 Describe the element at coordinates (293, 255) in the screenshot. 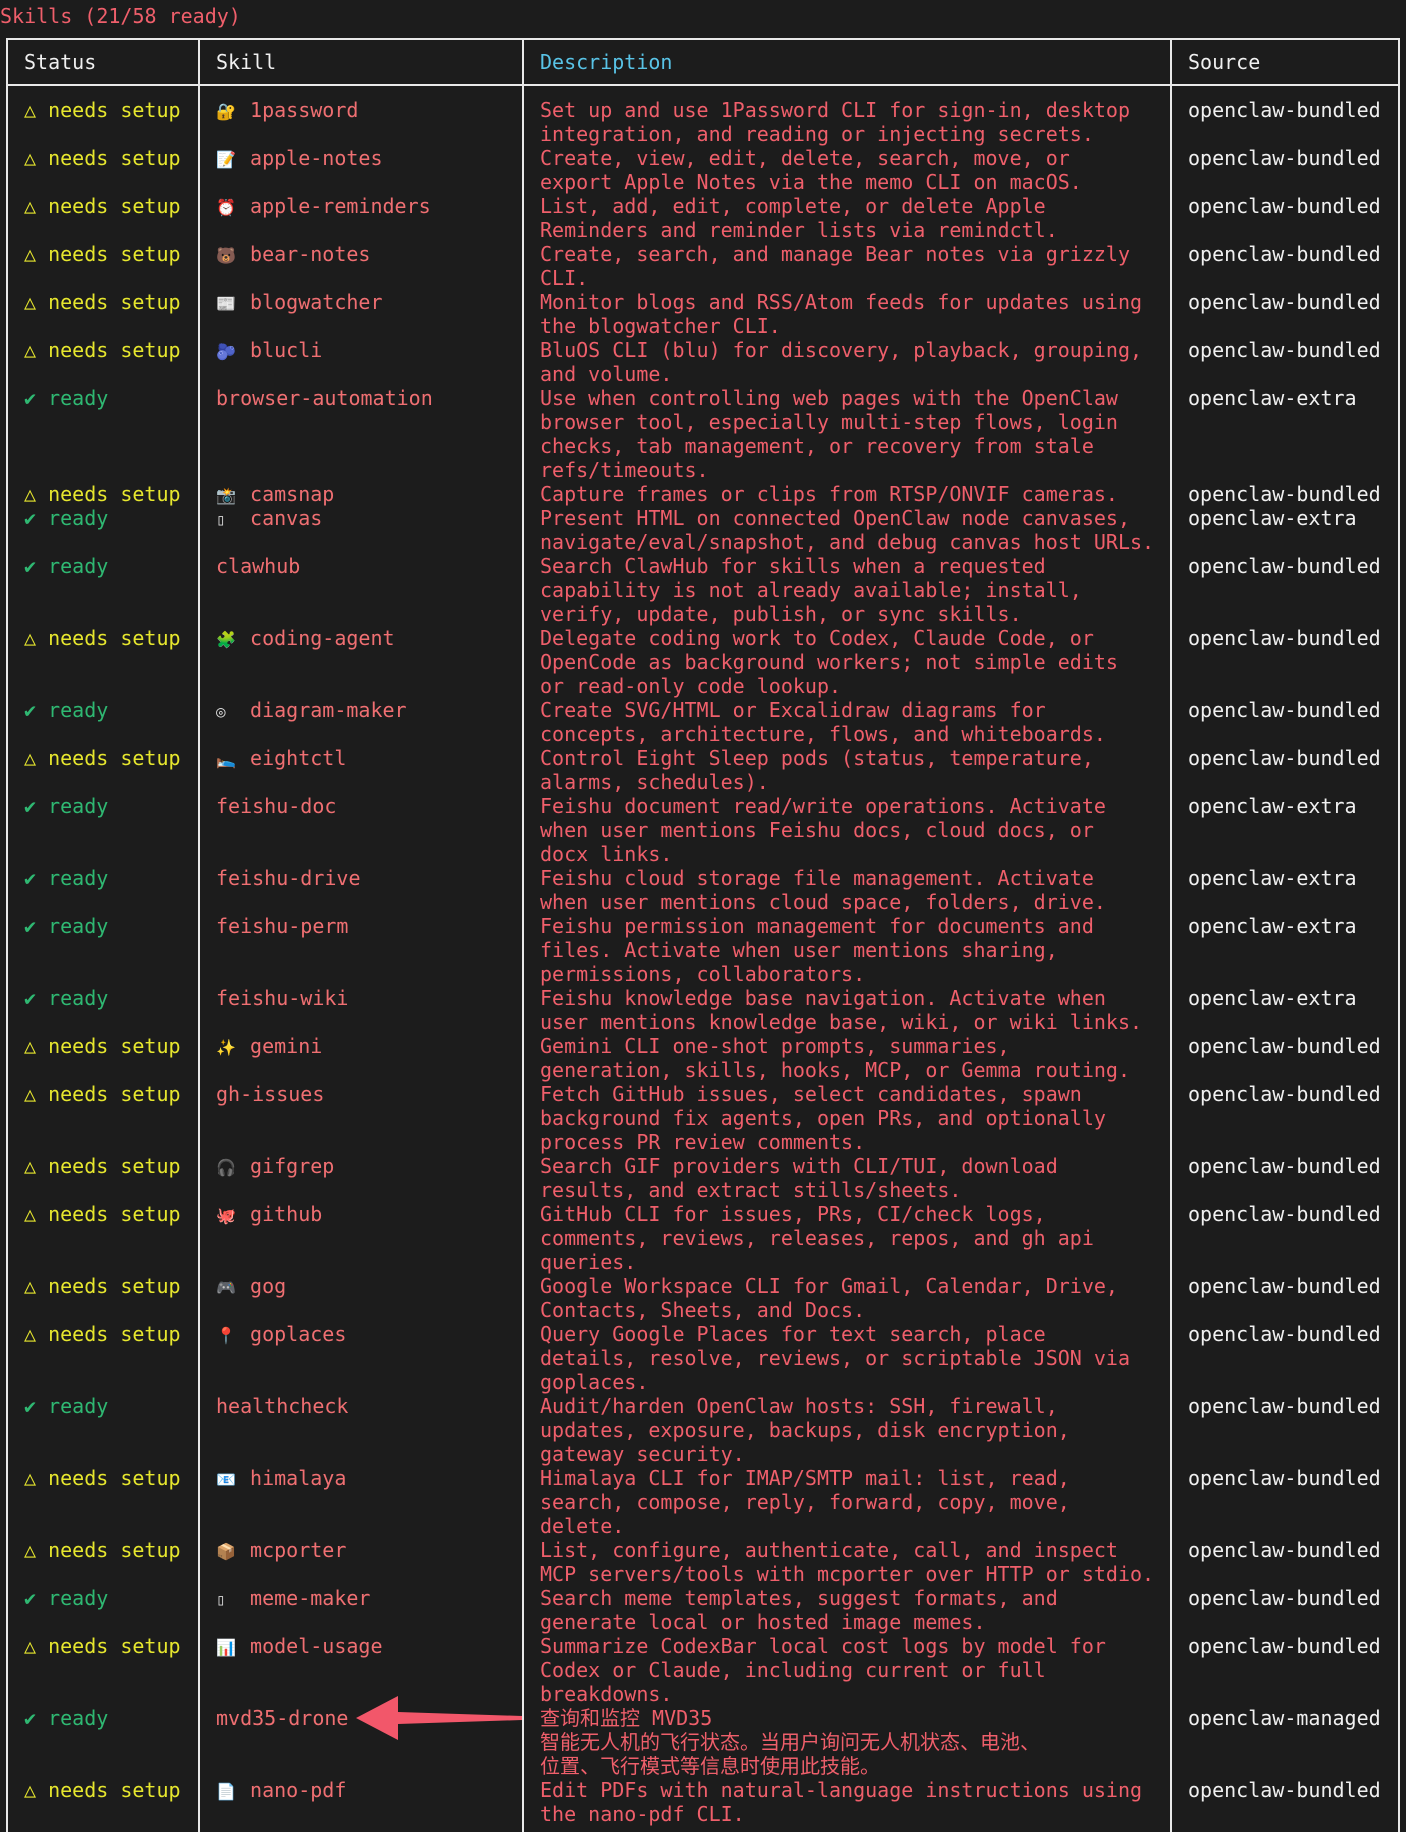

I see `skill-name-cell: 🐻 bear-notes` at that location.